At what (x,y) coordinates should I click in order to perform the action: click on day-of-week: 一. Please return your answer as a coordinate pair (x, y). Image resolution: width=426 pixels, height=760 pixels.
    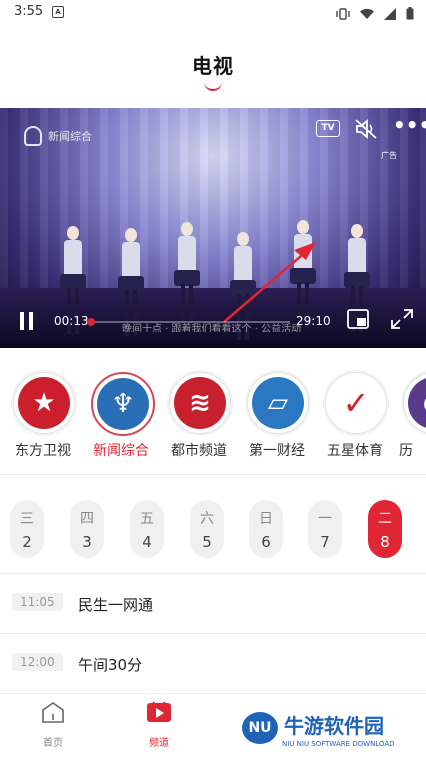
    Looking at the image, I should click on (325, 519).